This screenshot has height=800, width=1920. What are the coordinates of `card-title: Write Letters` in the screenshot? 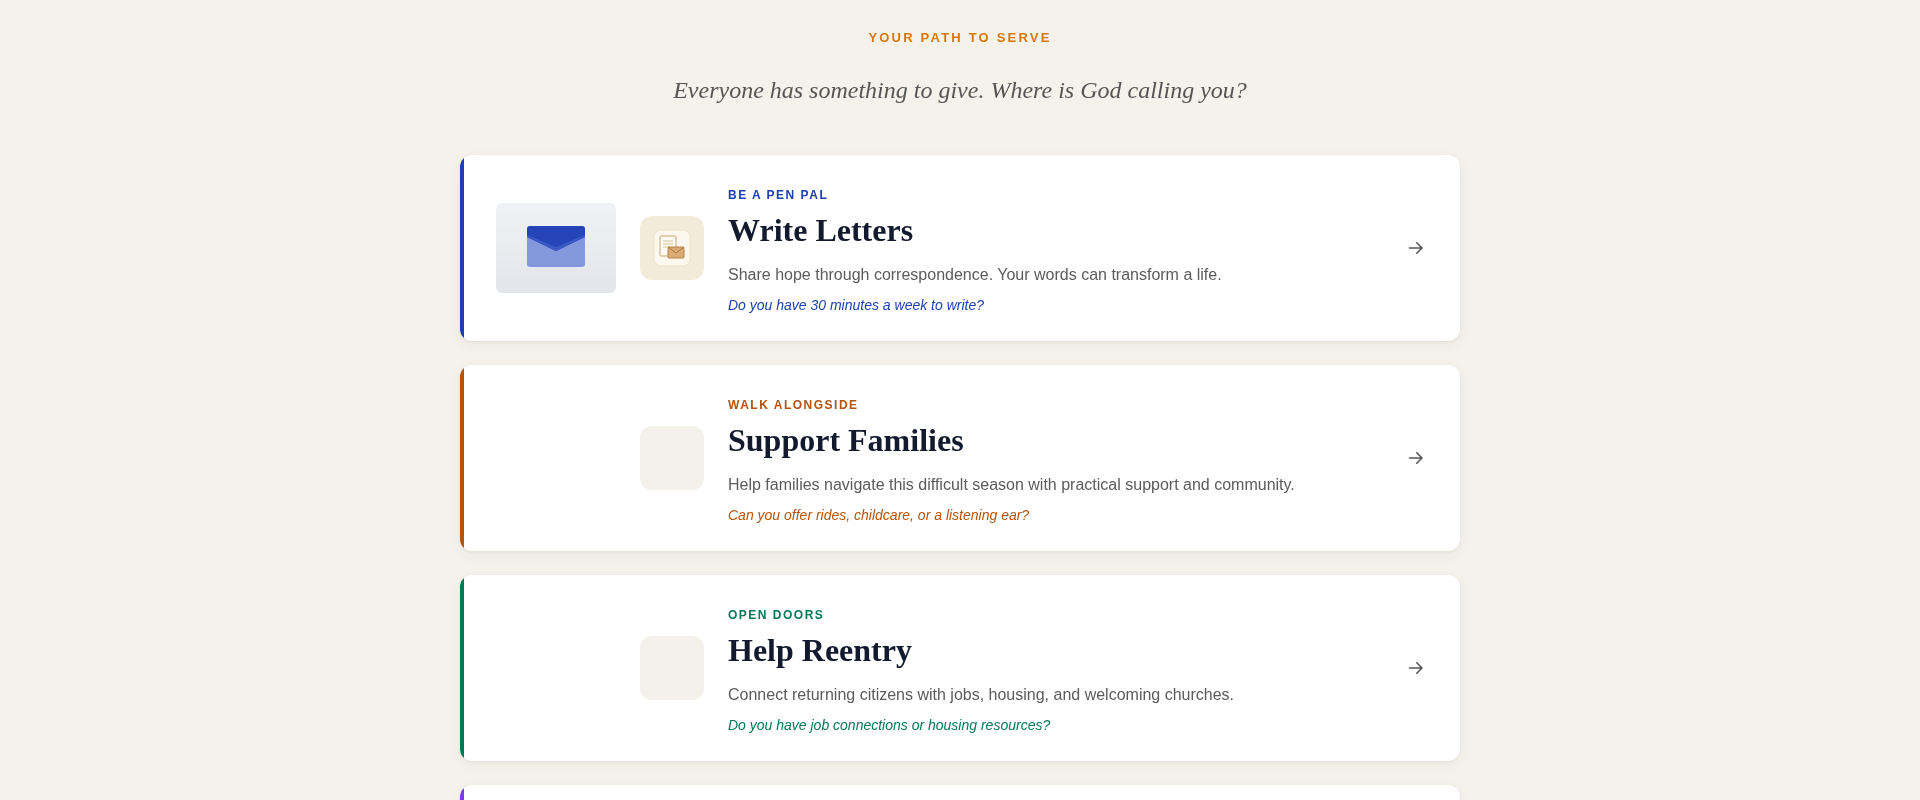 It's located at (821, 230).